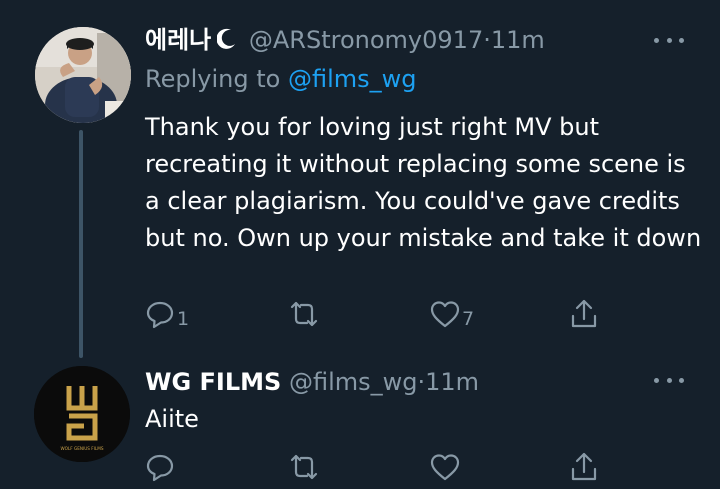 The height and width of the screenshot is (489, 720). Describe the element at coordinates (380, 314) in the screenshot. I see `tweet-actions: 1 7` at that location.